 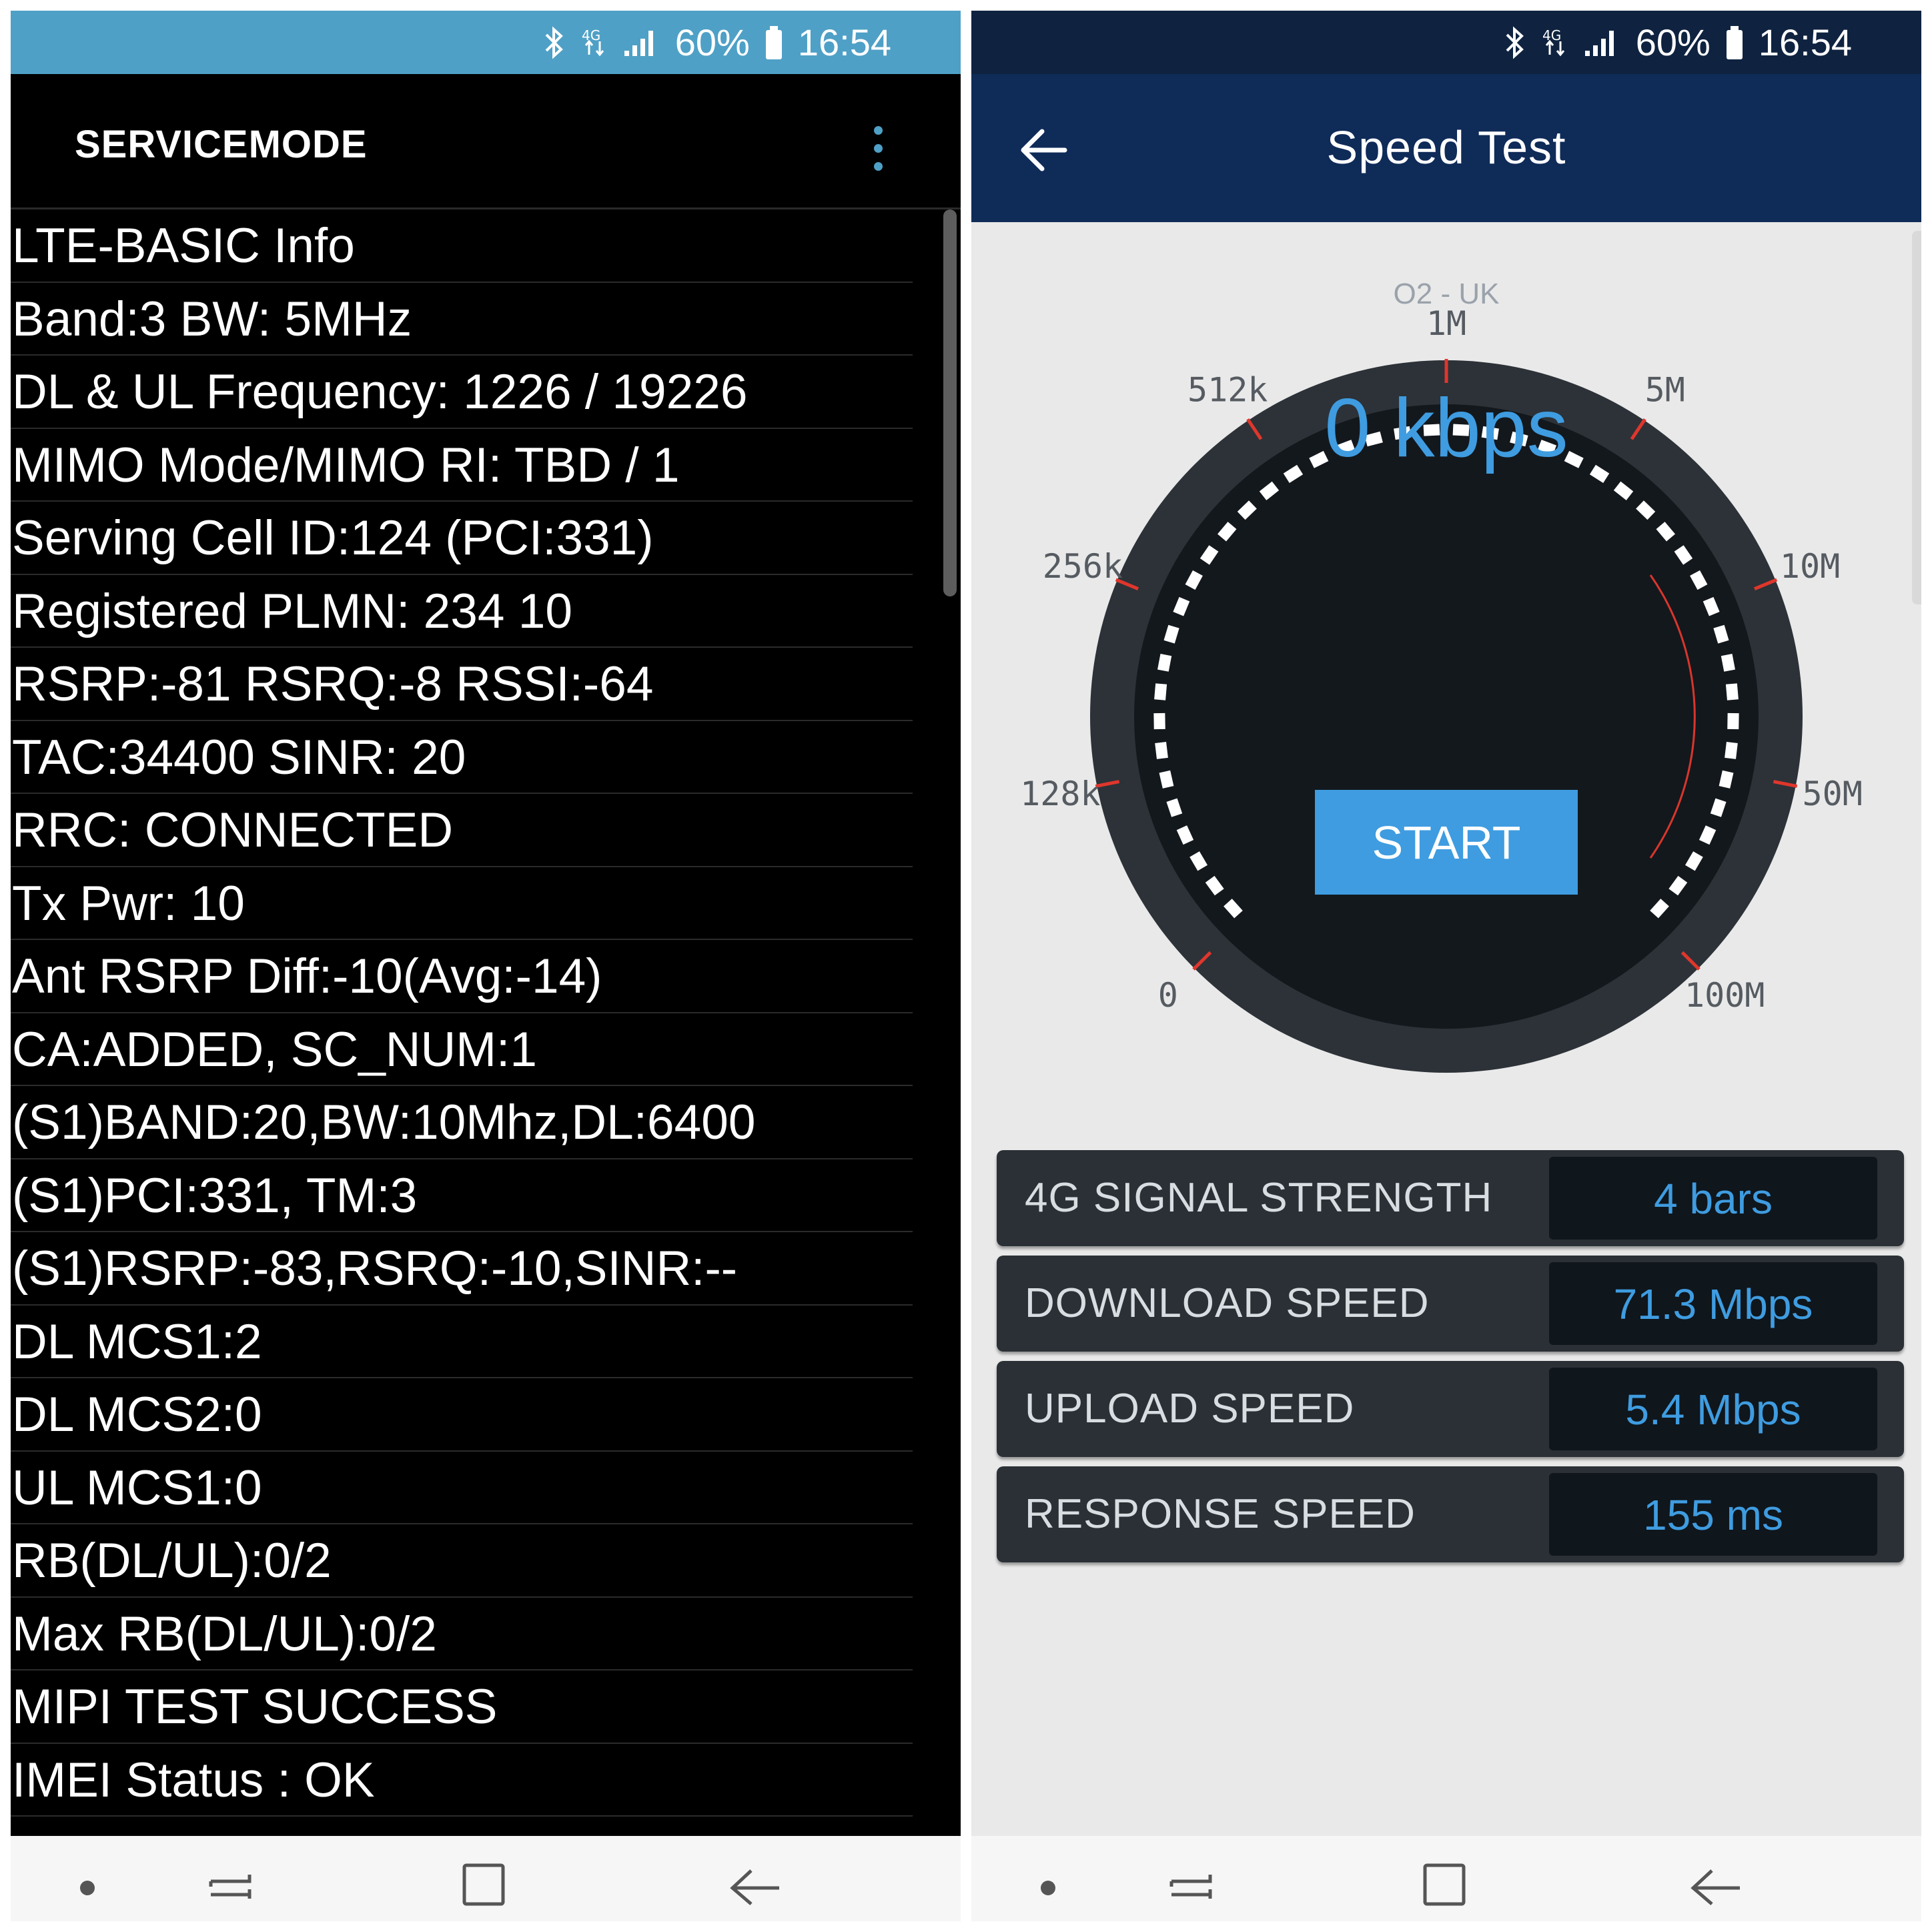 I want to click on operator-label: O2 - UK, so click(x=1446, y=294).